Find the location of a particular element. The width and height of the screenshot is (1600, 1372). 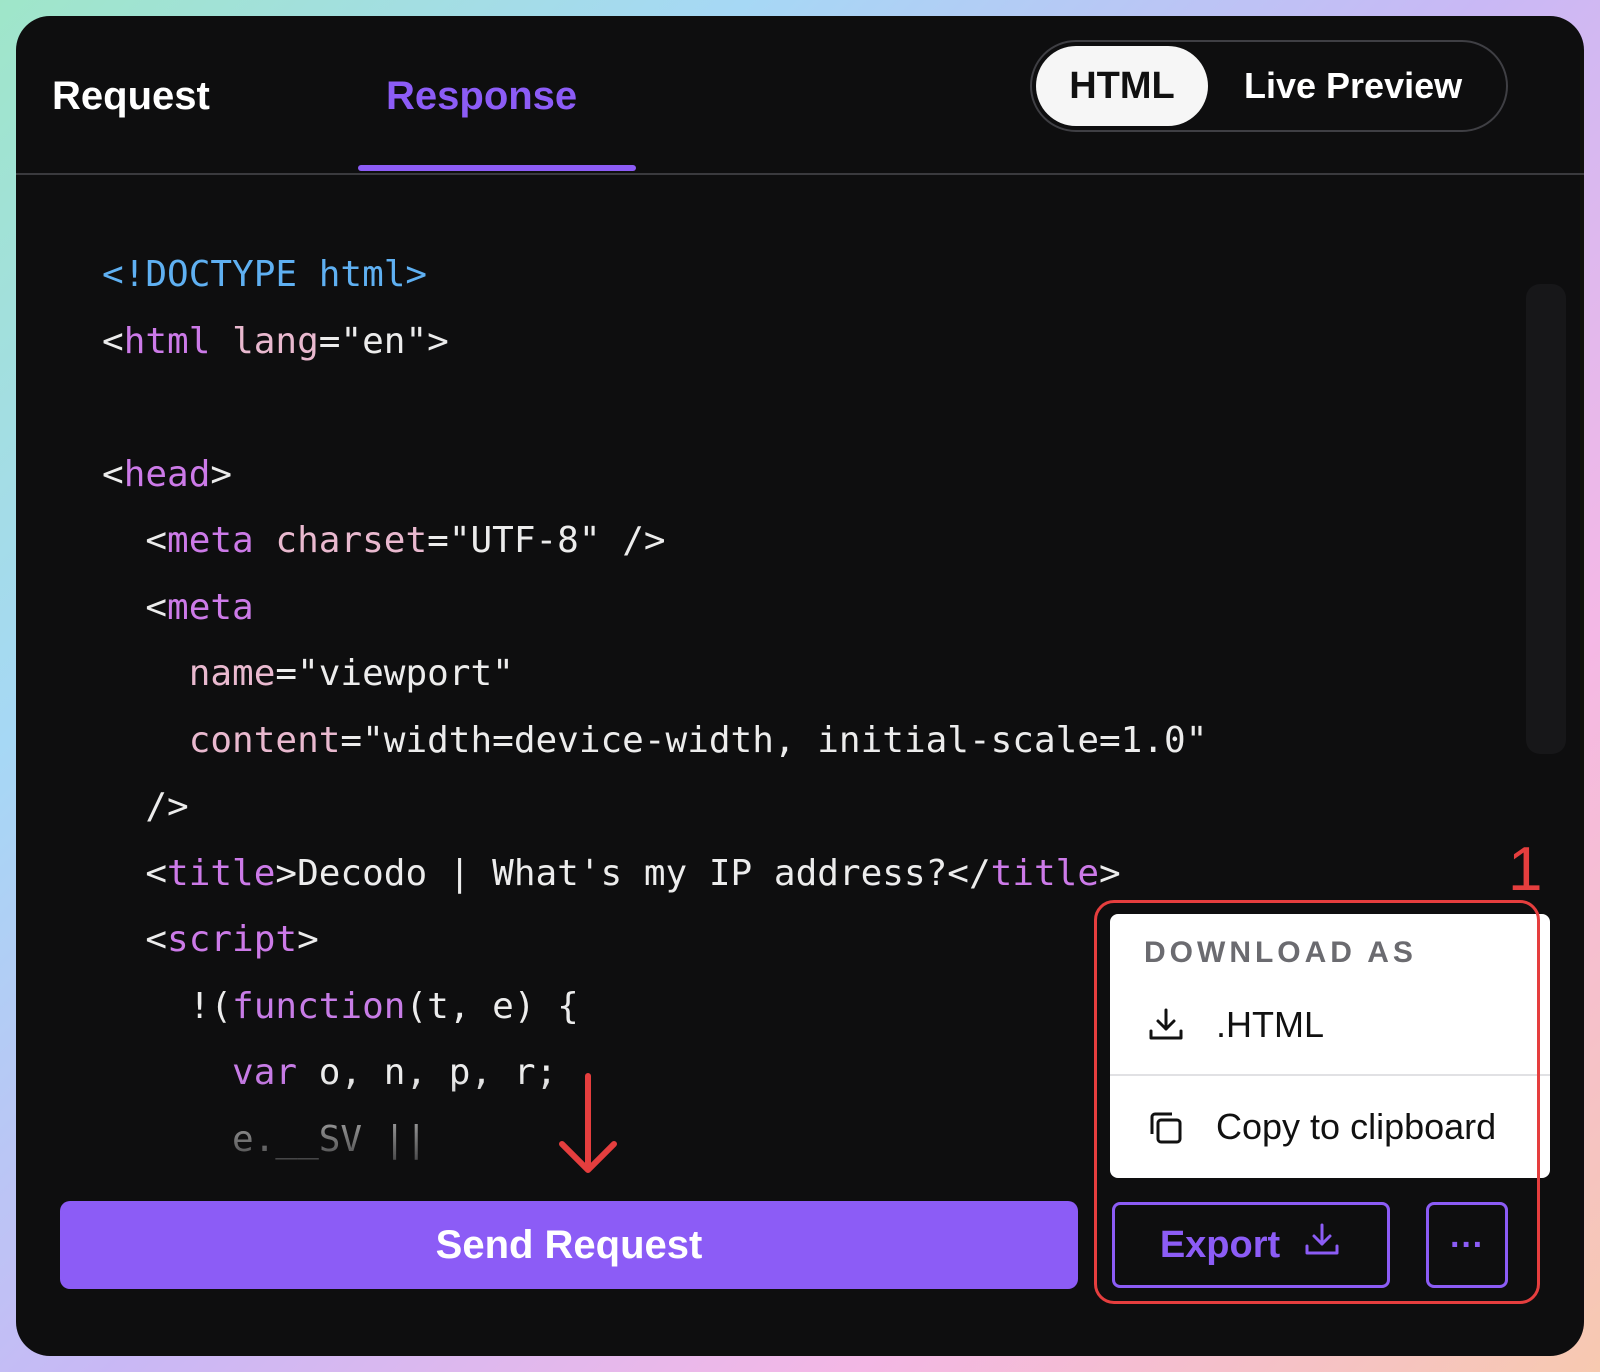

toggle-html-button: HTML is located at coordinates (1122, 86).